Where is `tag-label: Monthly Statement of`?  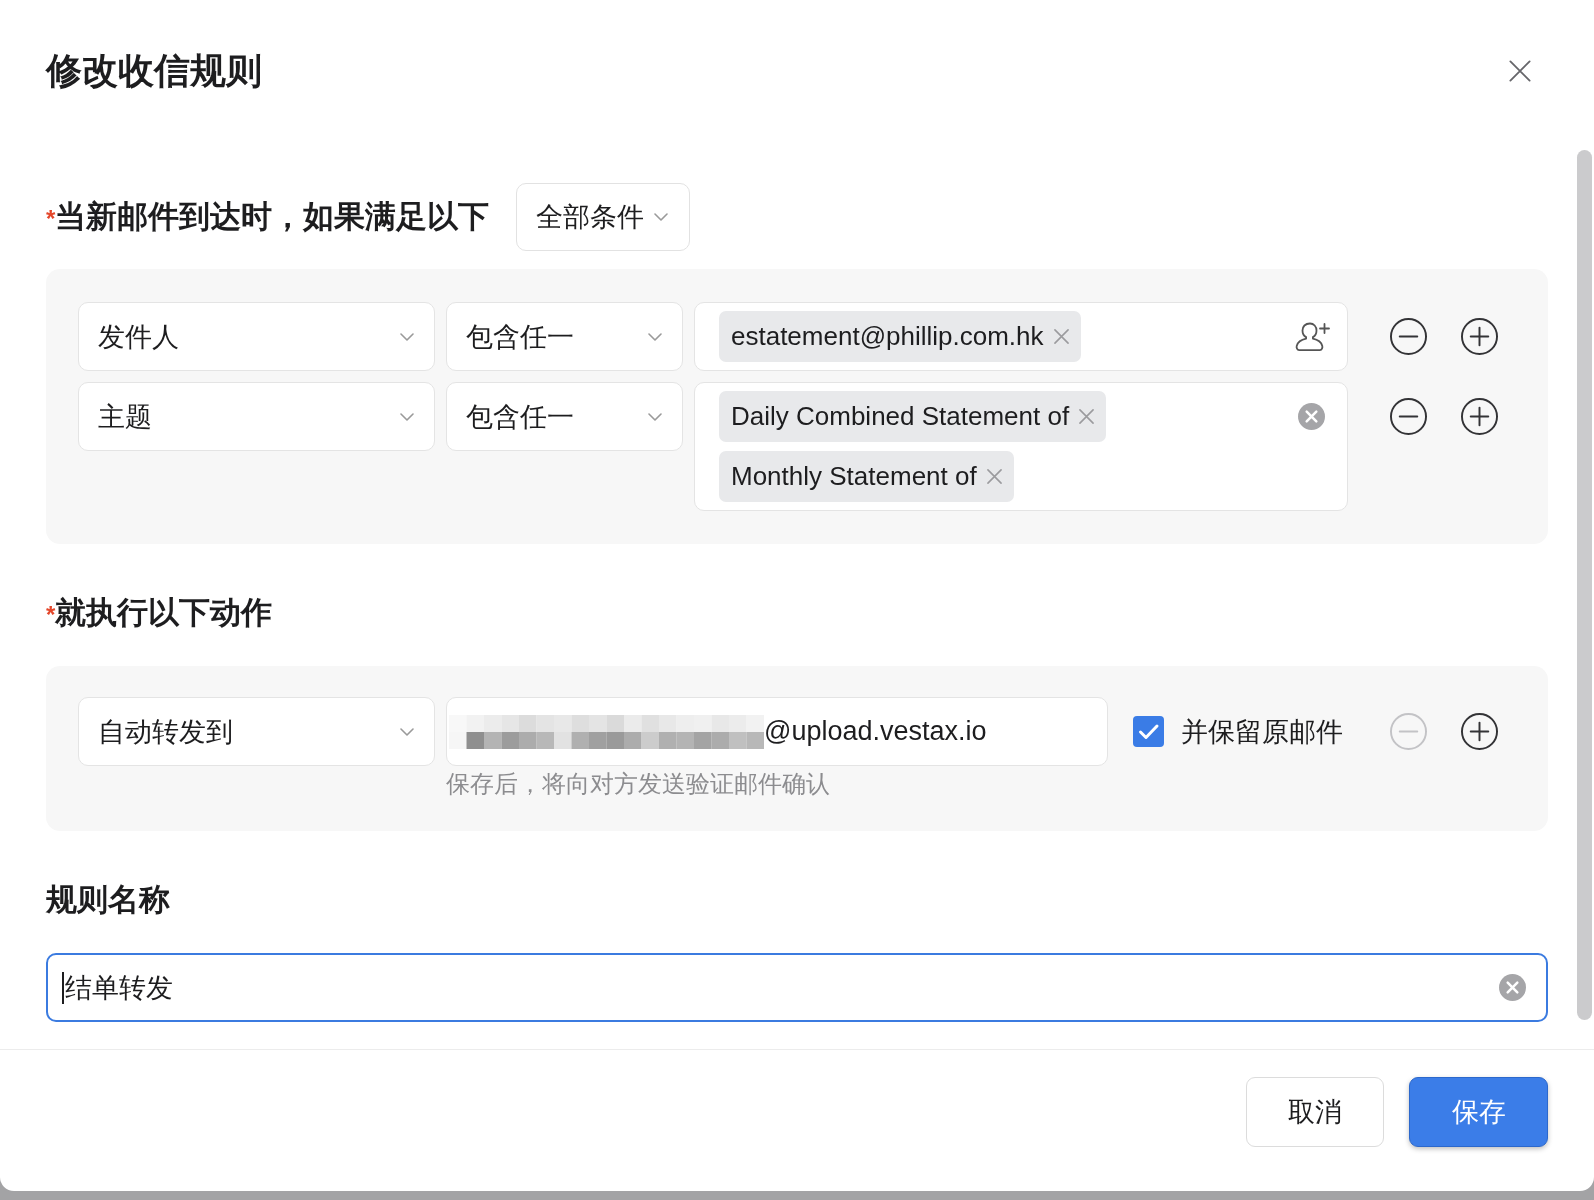
tag-label: Monthly Statement of is located at coordinates (854, 476).